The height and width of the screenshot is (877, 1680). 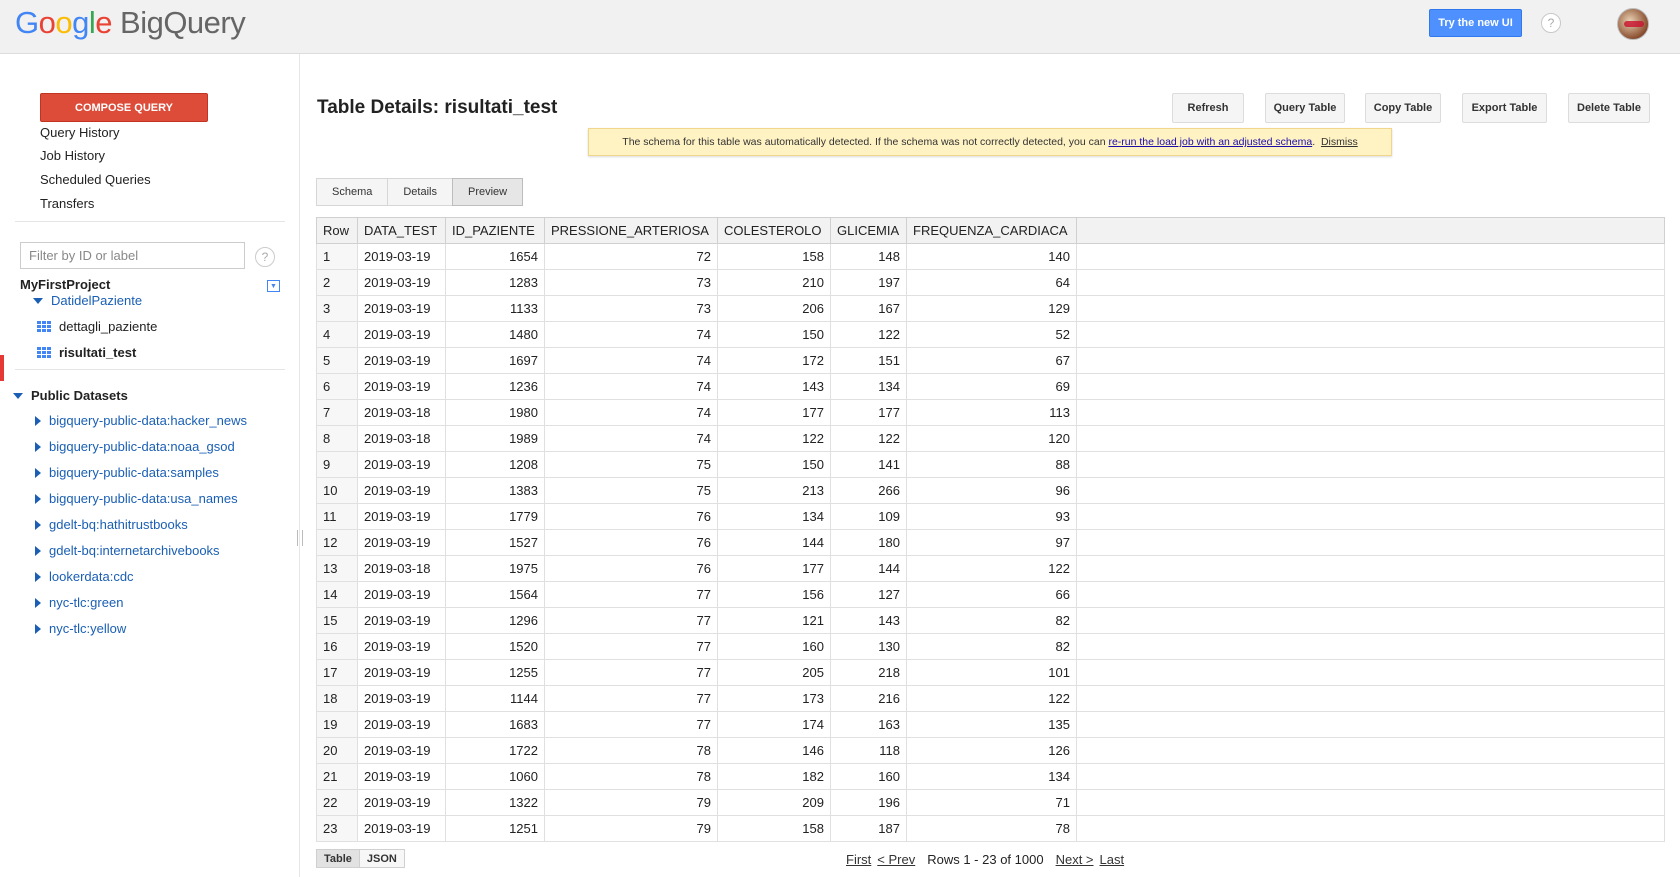 What do you see at coordinates (495, 672) in the screenshot?
I see `table-cell: 1255` at bounding box center [495, 672].